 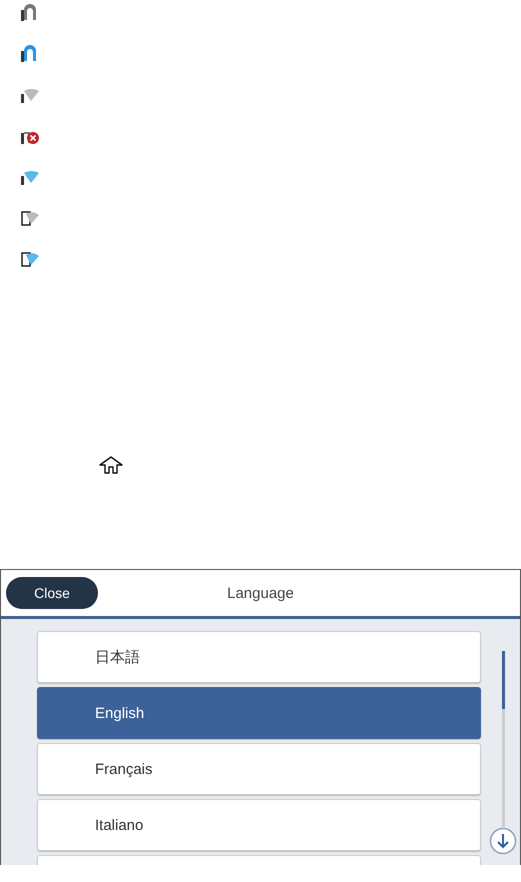 I want to click on language-option: 日本語, so click(x=259, y=657).